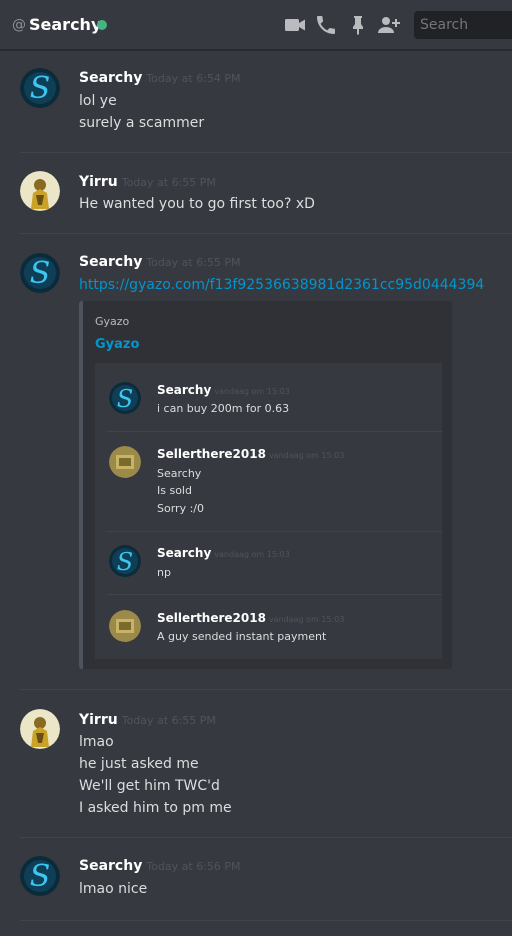  I want to click on message-text: I asked him to pm me, so click(155, 808).